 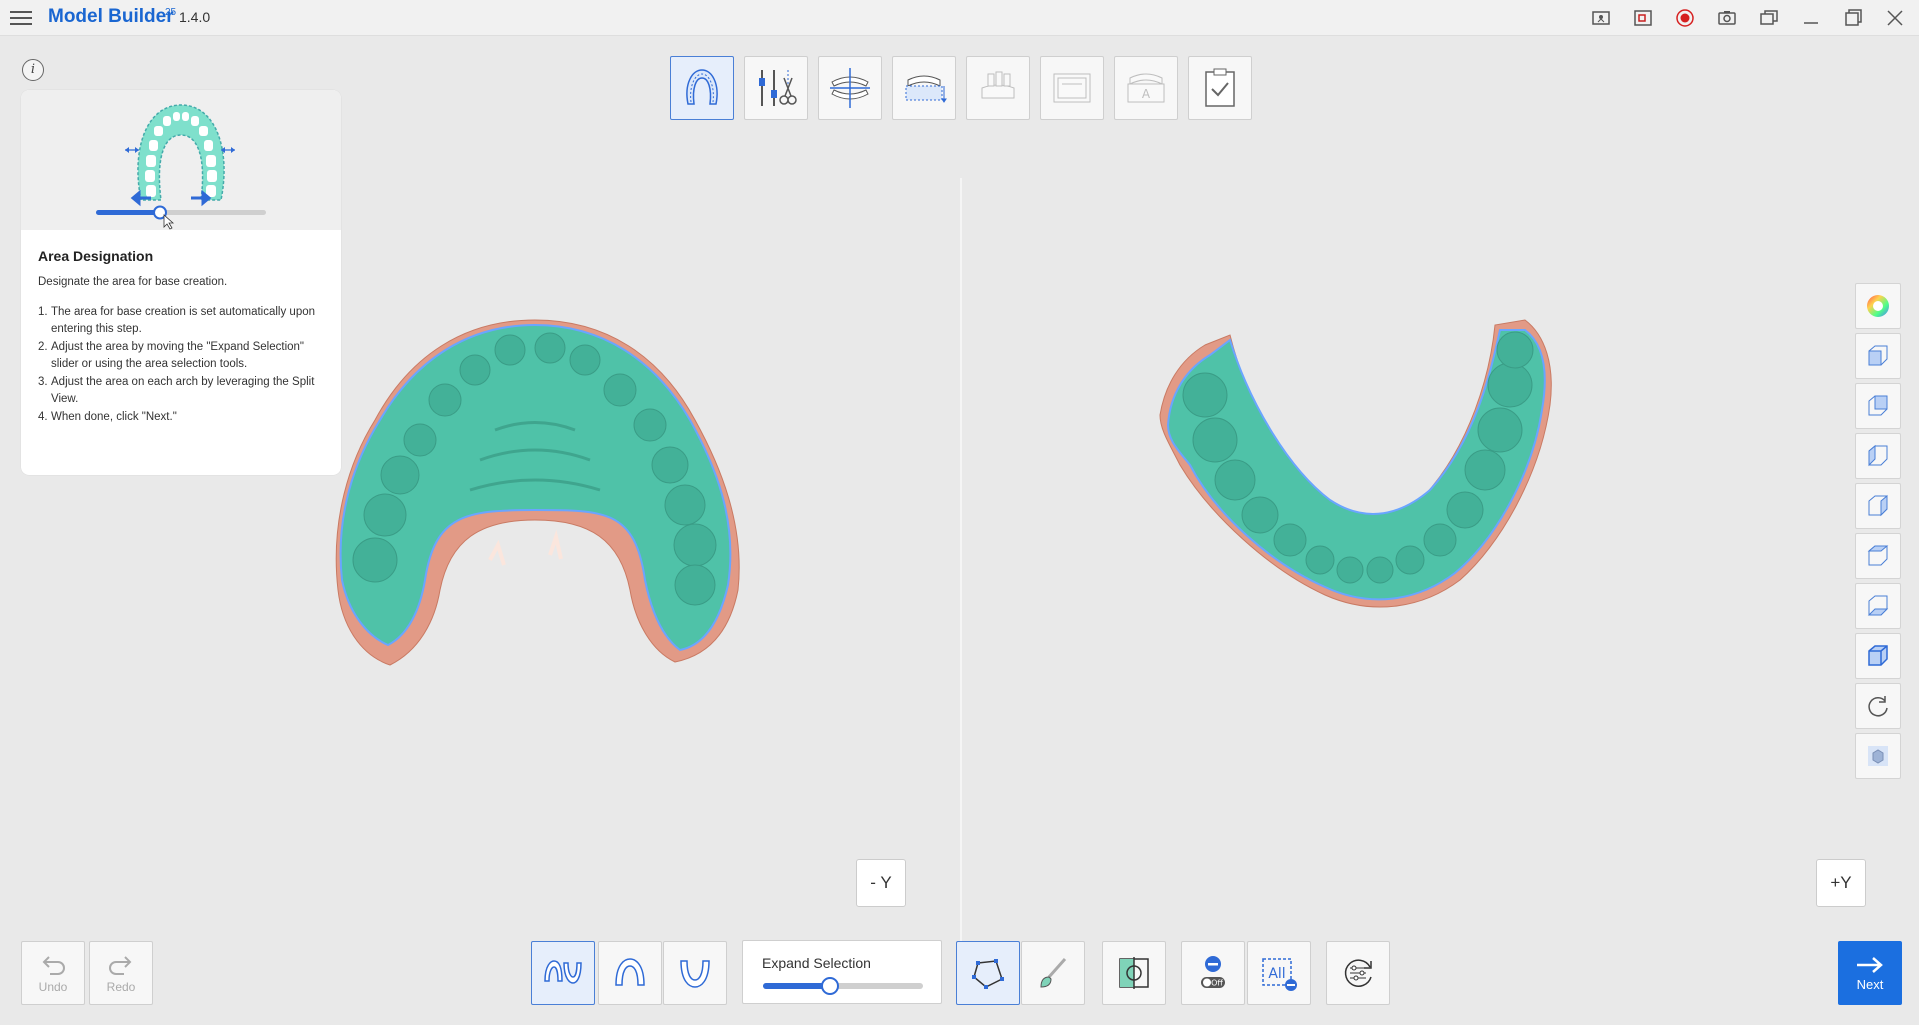 I want to click on brush-select-button, so click(x=1053, y=973).